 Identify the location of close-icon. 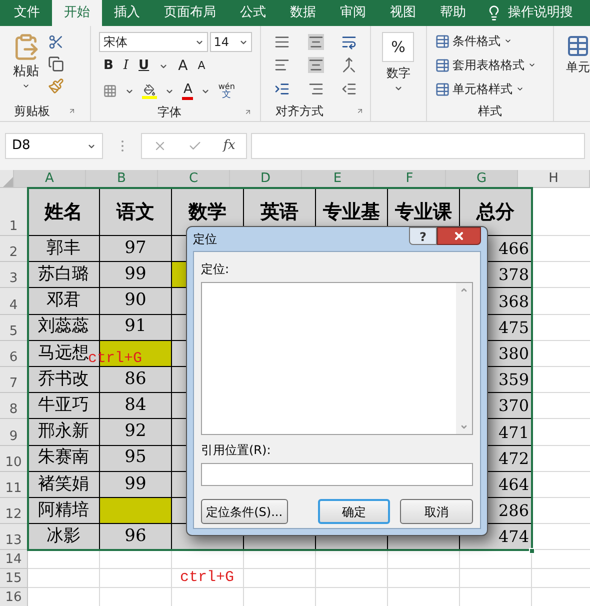
(459, 236).